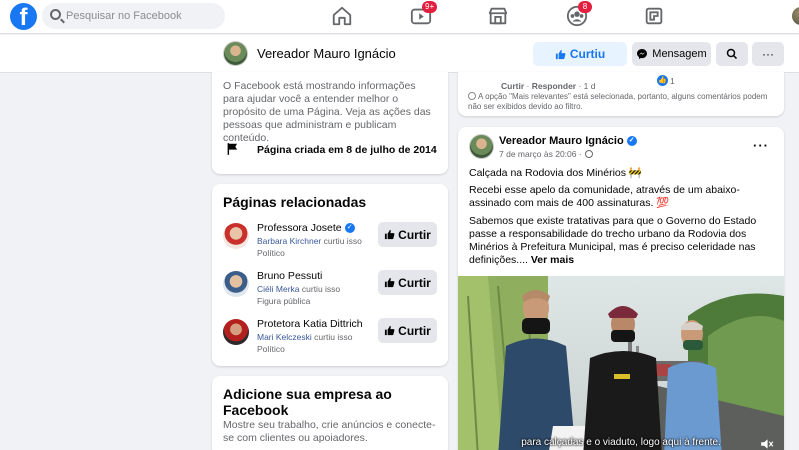 The image size is (799, 450). Describe the element at coordinates (481, 146) in the screenshot. I see `post-author-avatar` at that location.